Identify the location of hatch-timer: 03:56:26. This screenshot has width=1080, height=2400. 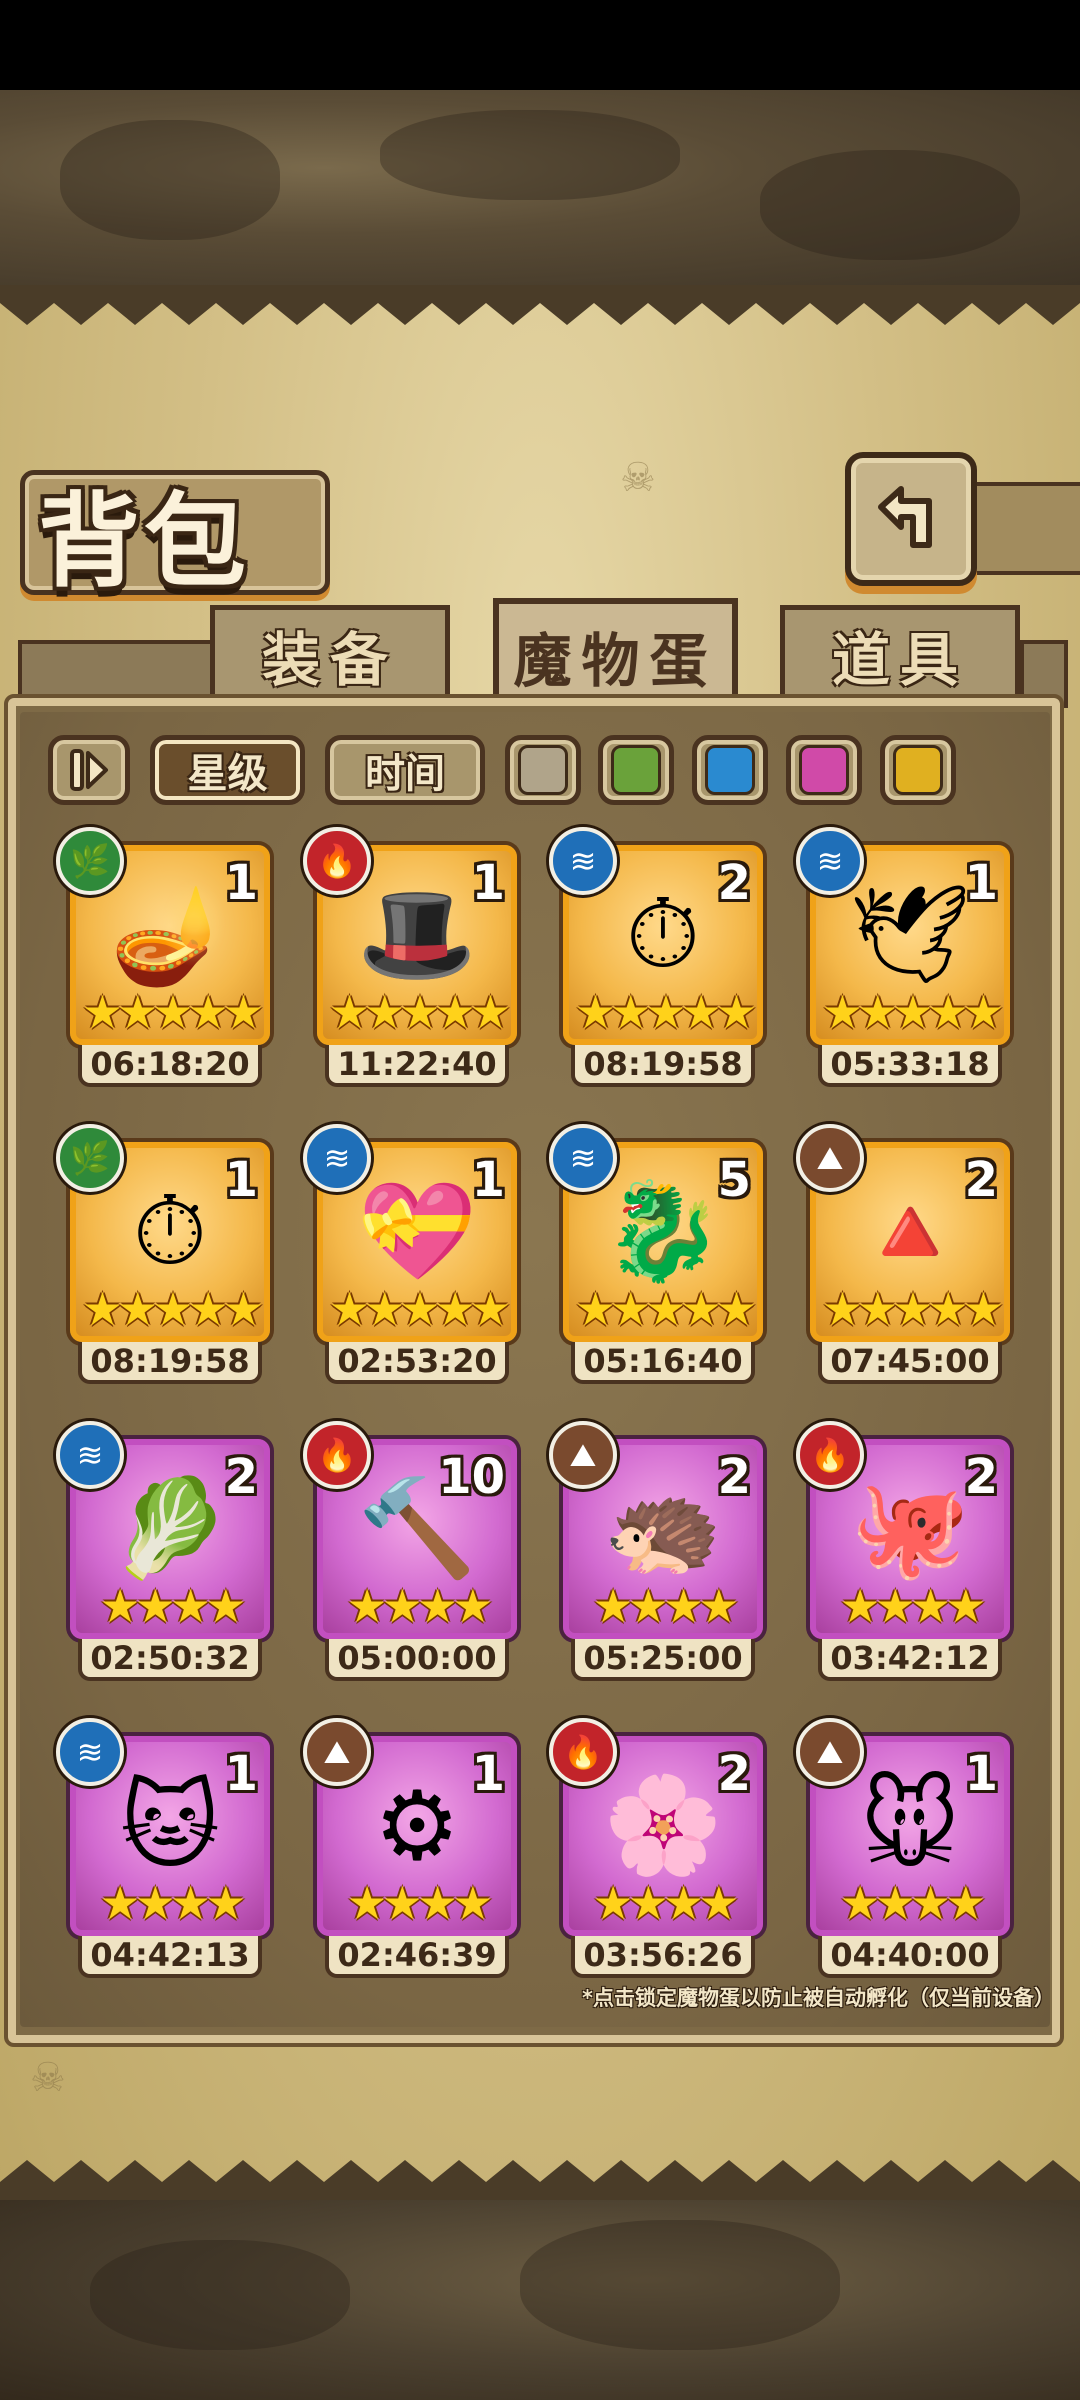
(663, 1957).